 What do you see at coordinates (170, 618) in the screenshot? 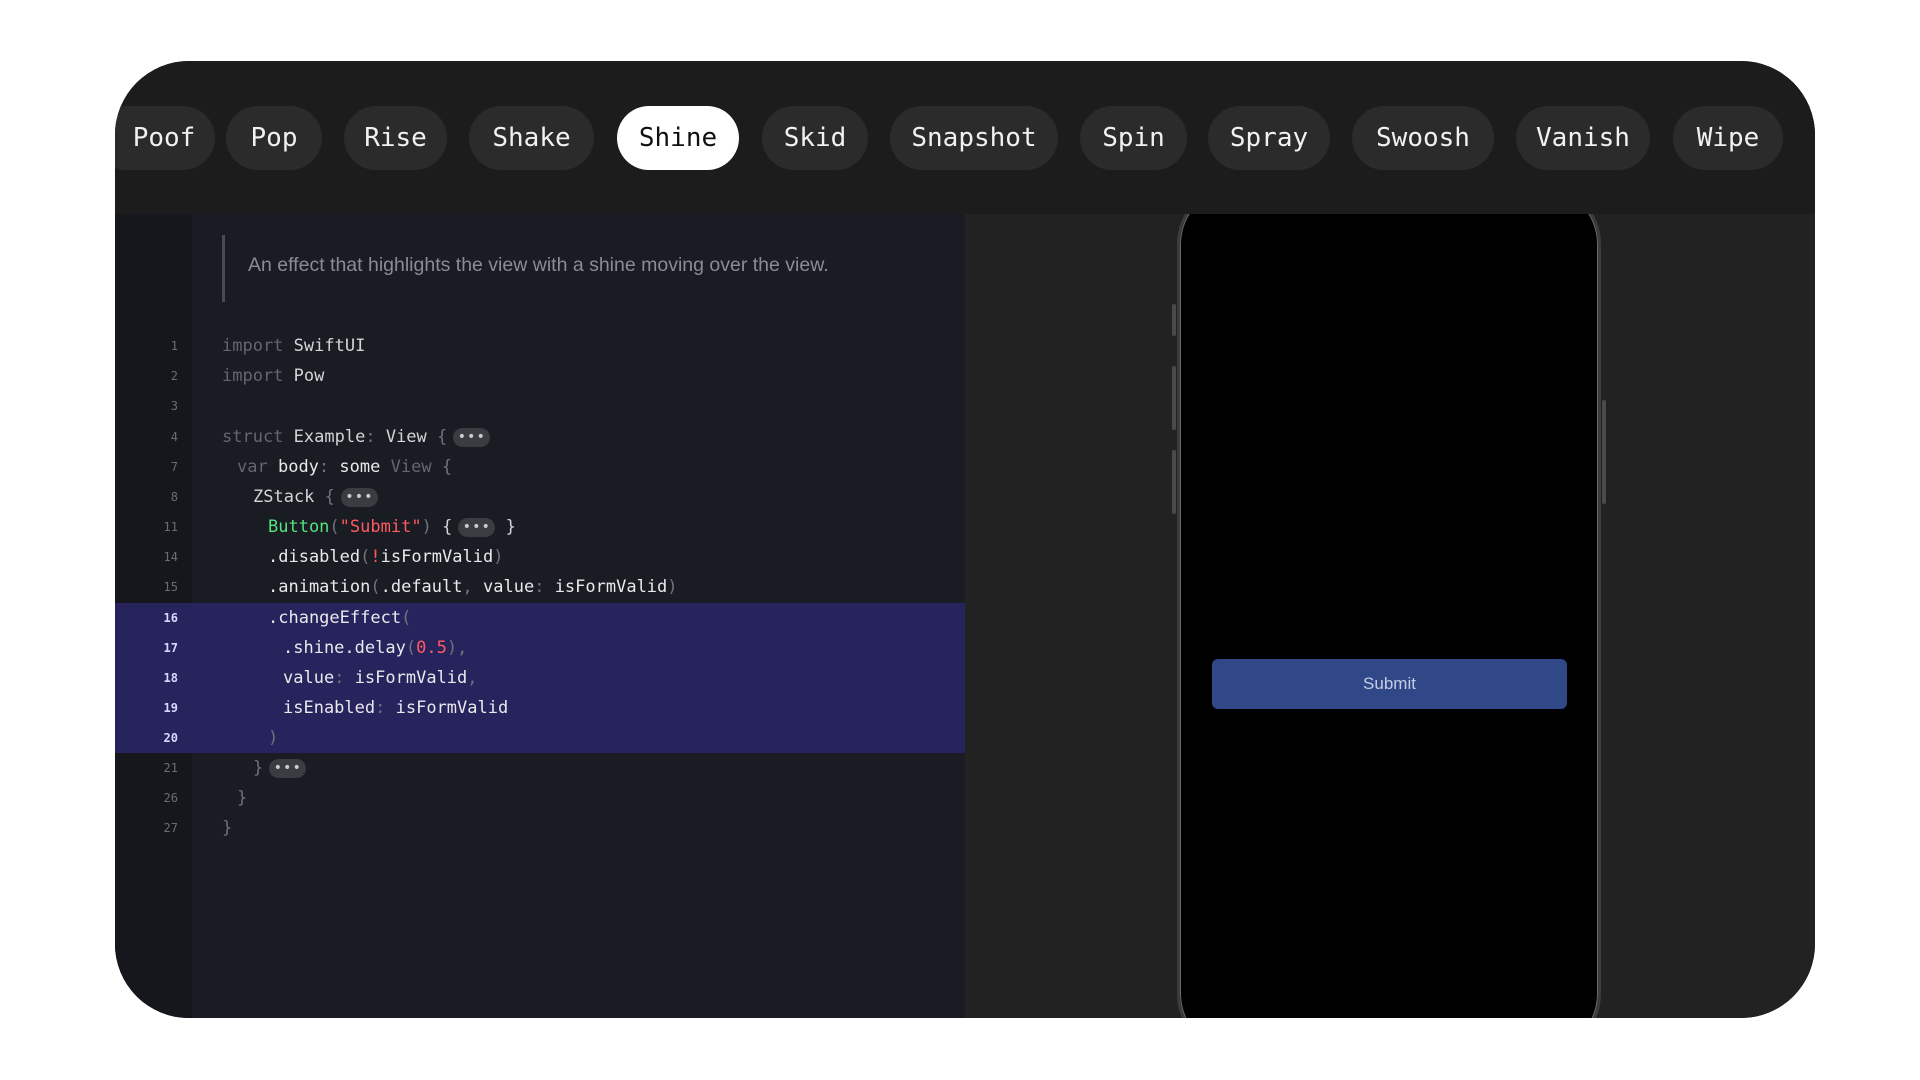
I see `line-number: 16` at bounding box center [170, 618].